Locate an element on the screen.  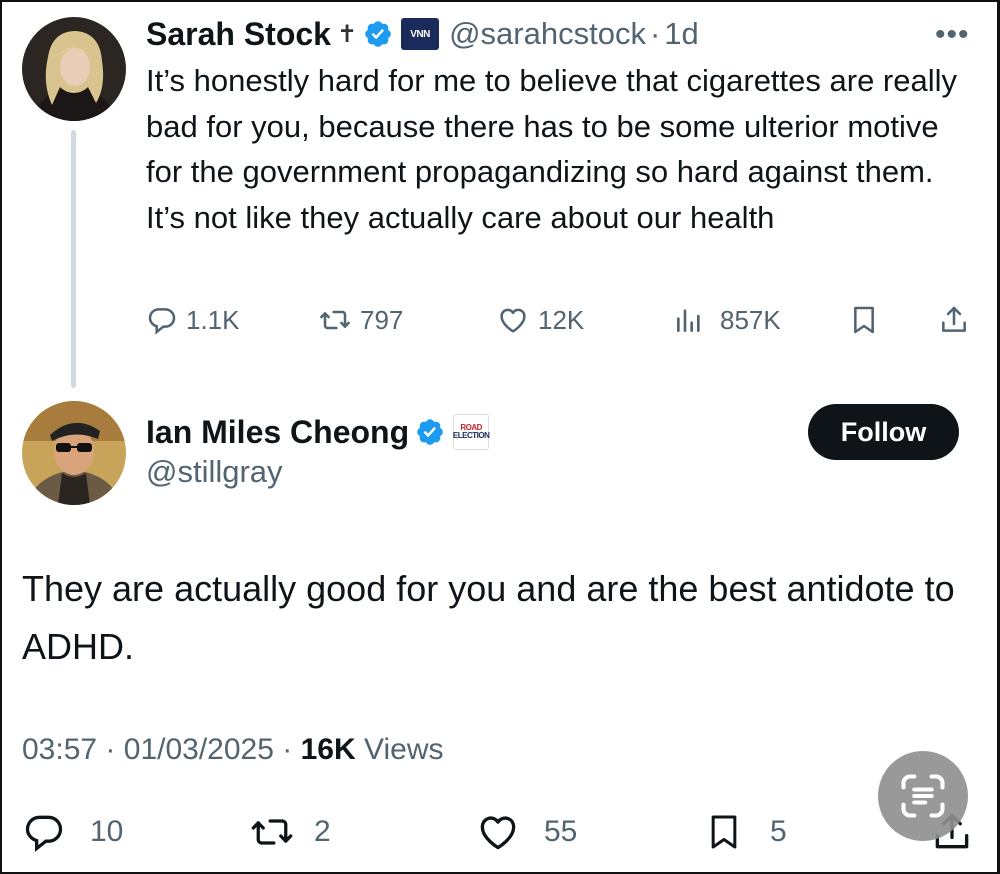
share-icon is located at coordinates (954, 319).